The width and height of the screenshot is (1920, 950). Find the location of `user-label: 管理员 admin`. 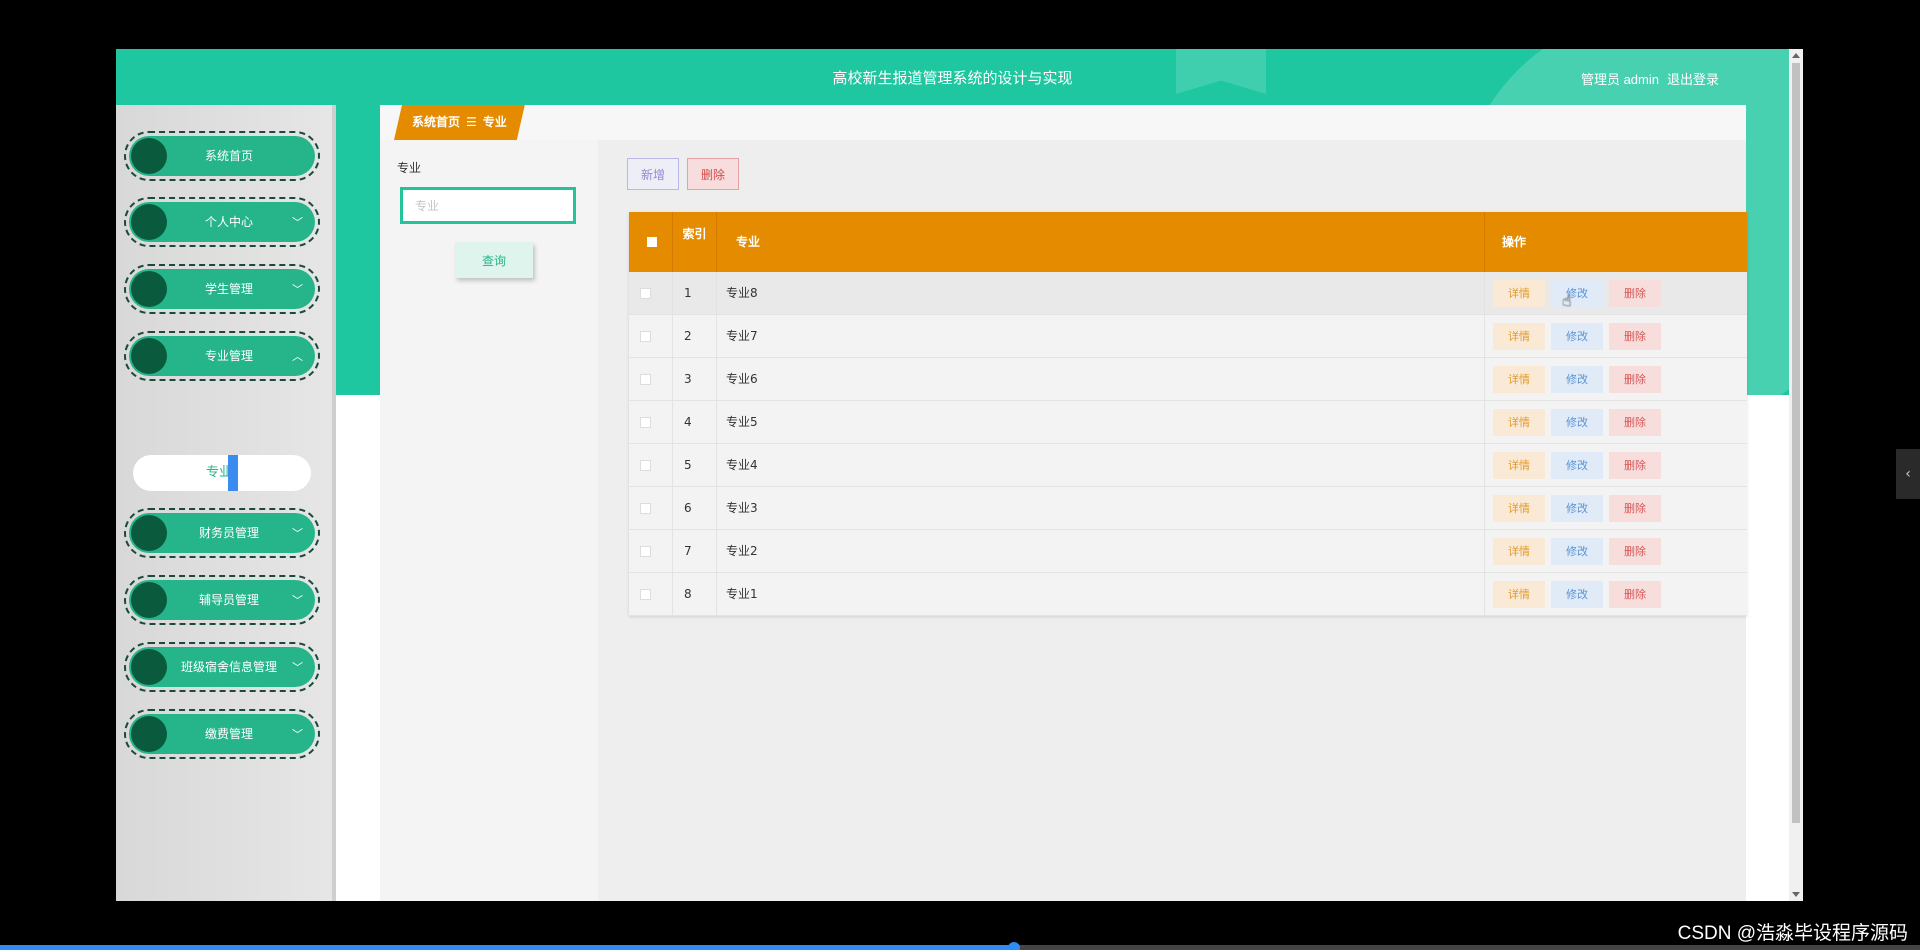

user-label: 管理员 admin is located at coordinates (1619, 79).